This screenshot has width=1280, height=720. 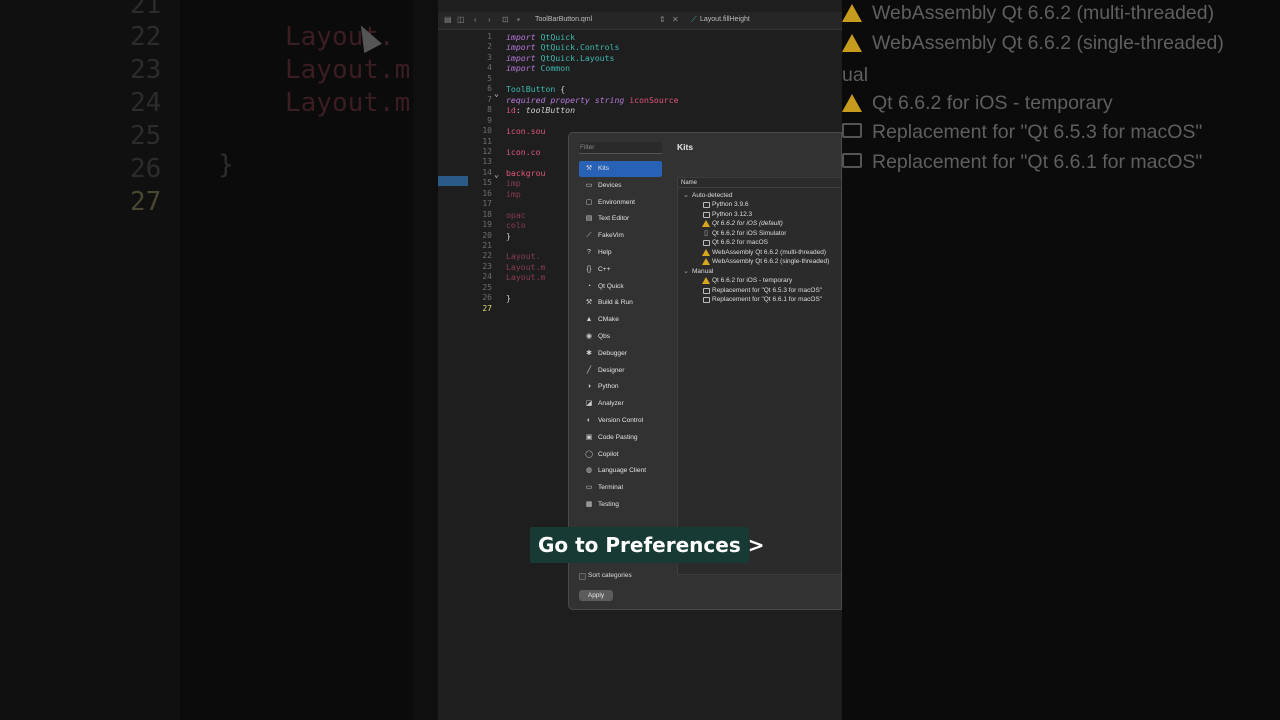 What do you see at coordinates (453, 181) in the screenshot?
I see `current-line-marker` at bounding box center [453, 181].